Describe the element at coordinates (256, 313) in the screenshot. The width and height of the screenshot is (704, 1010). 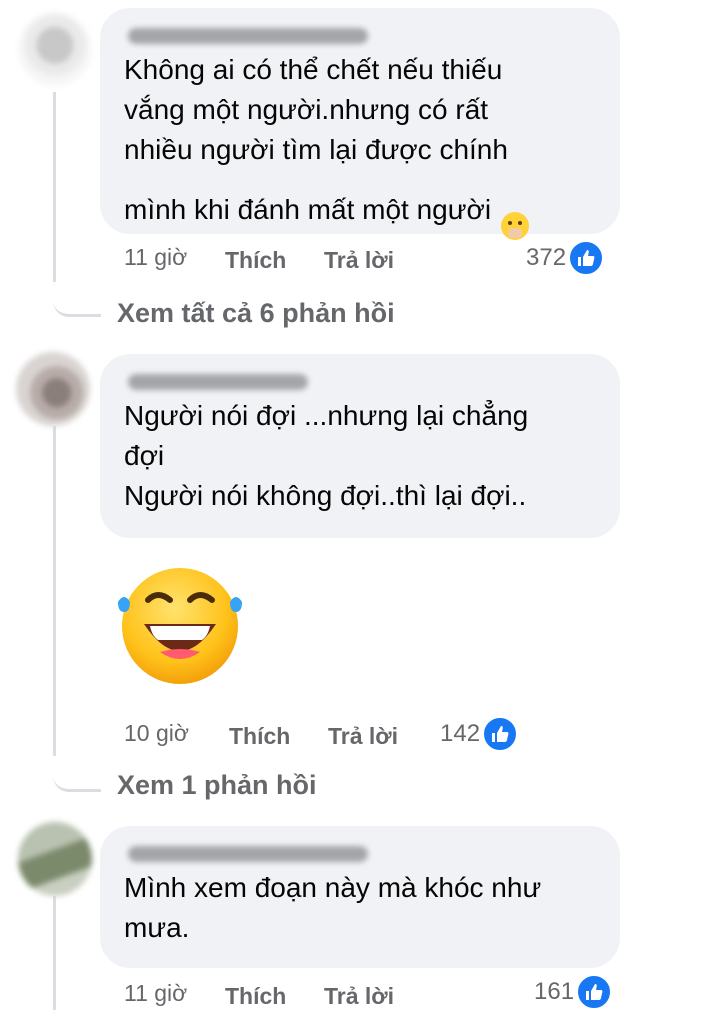
I see `view-replies-link: Xem tất cả 6 phản hồi` at that location.